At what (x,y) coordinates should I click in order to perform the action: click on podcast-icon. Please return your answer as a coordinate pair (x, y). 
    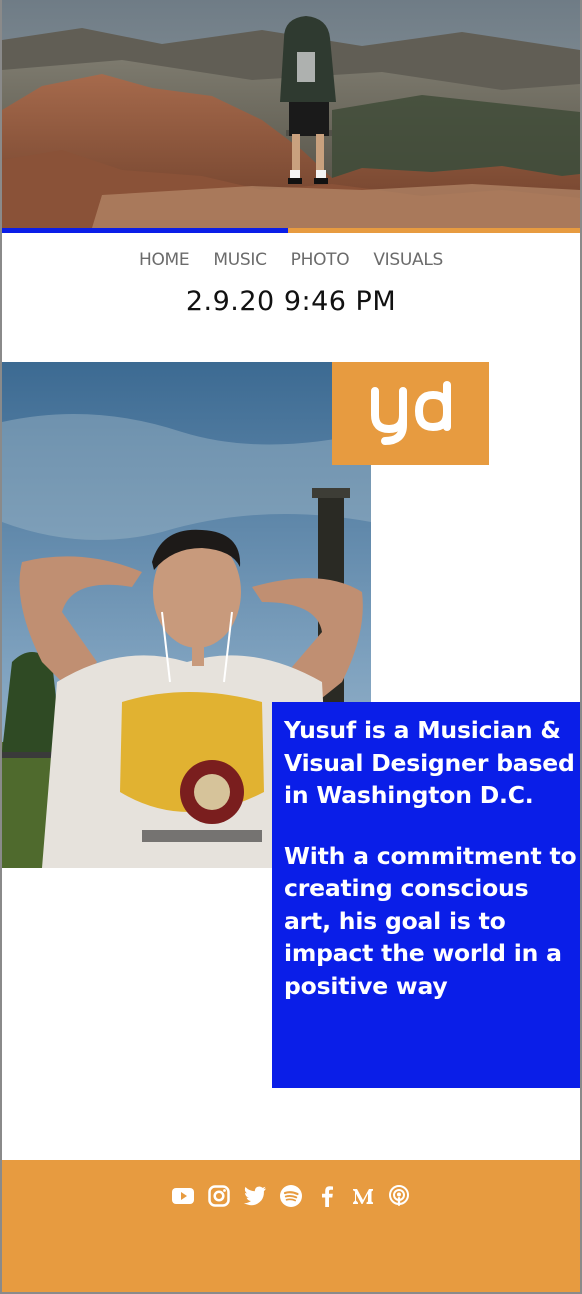
    Looking at the image, I should click on (399, 1196).